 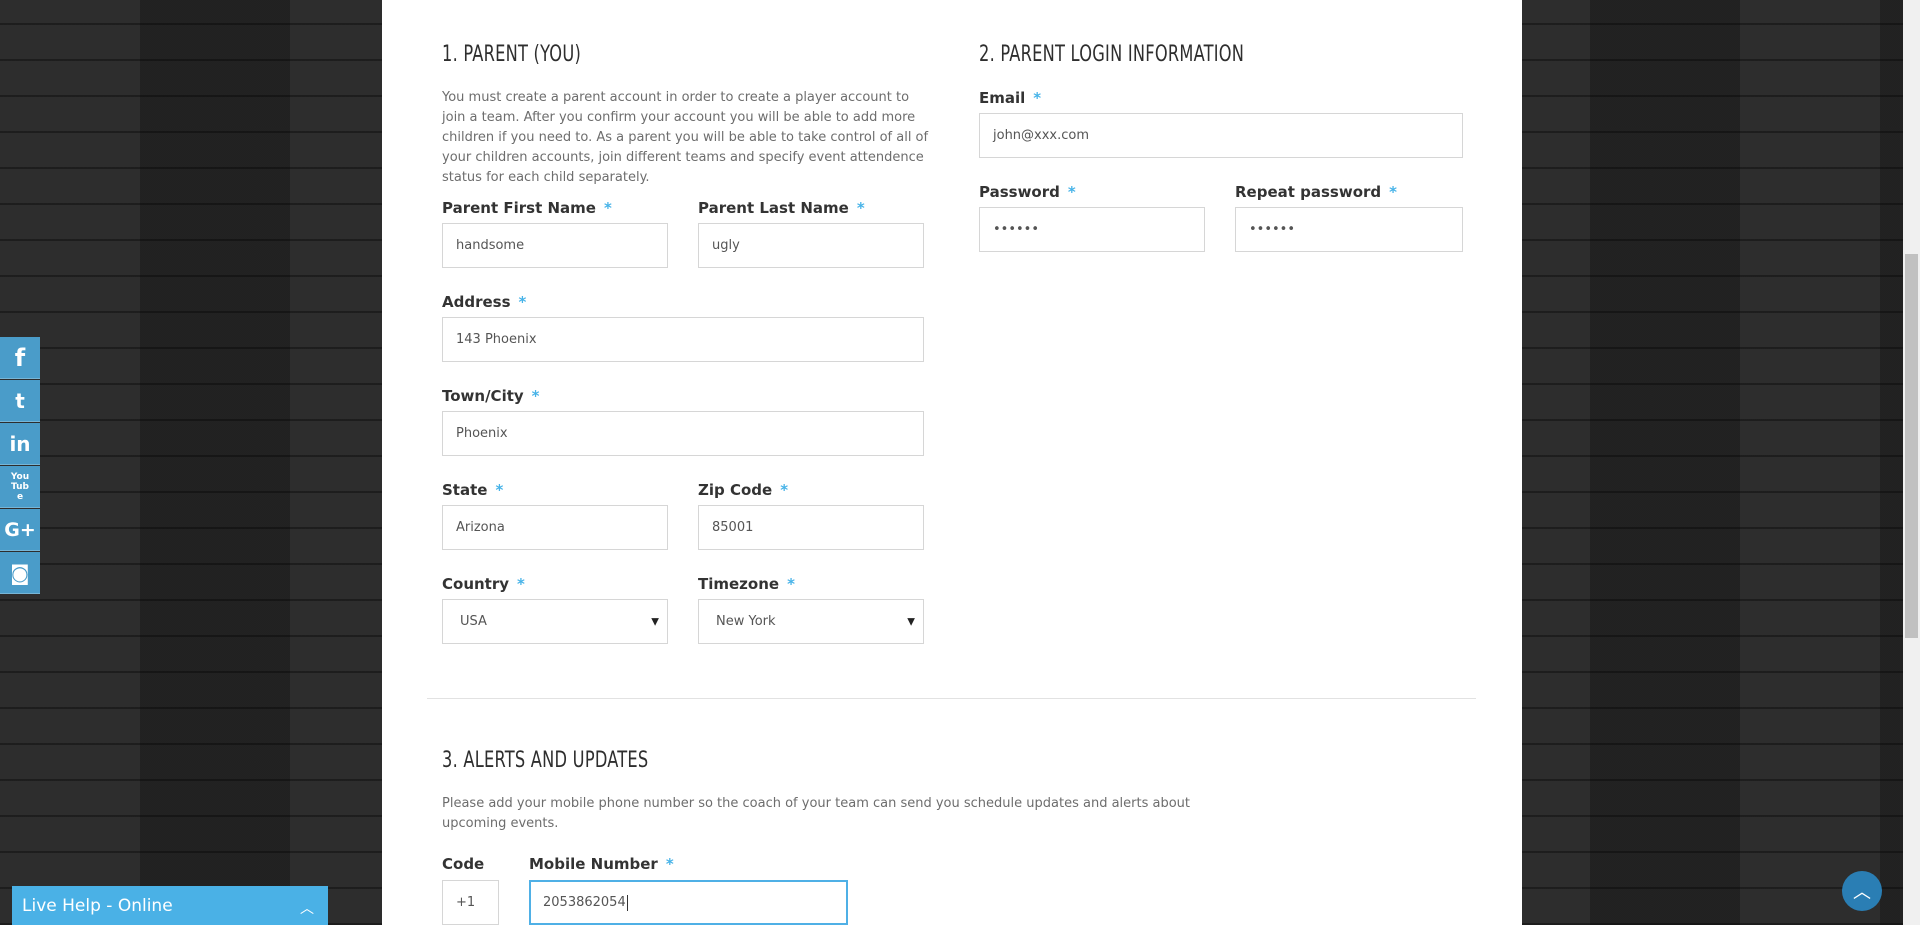 I want to click on linkedin-button: in, so click(x=20, y=444).